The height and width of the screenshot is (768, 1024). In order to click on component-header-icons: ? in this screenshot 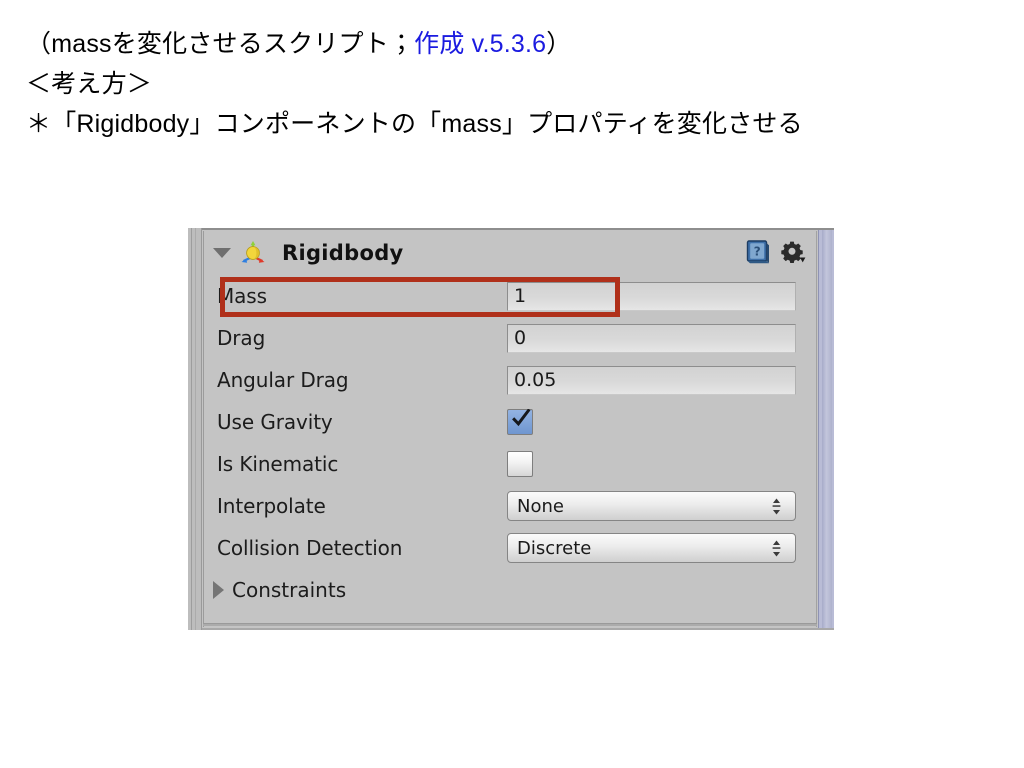, I will do `click(776, 251)`.